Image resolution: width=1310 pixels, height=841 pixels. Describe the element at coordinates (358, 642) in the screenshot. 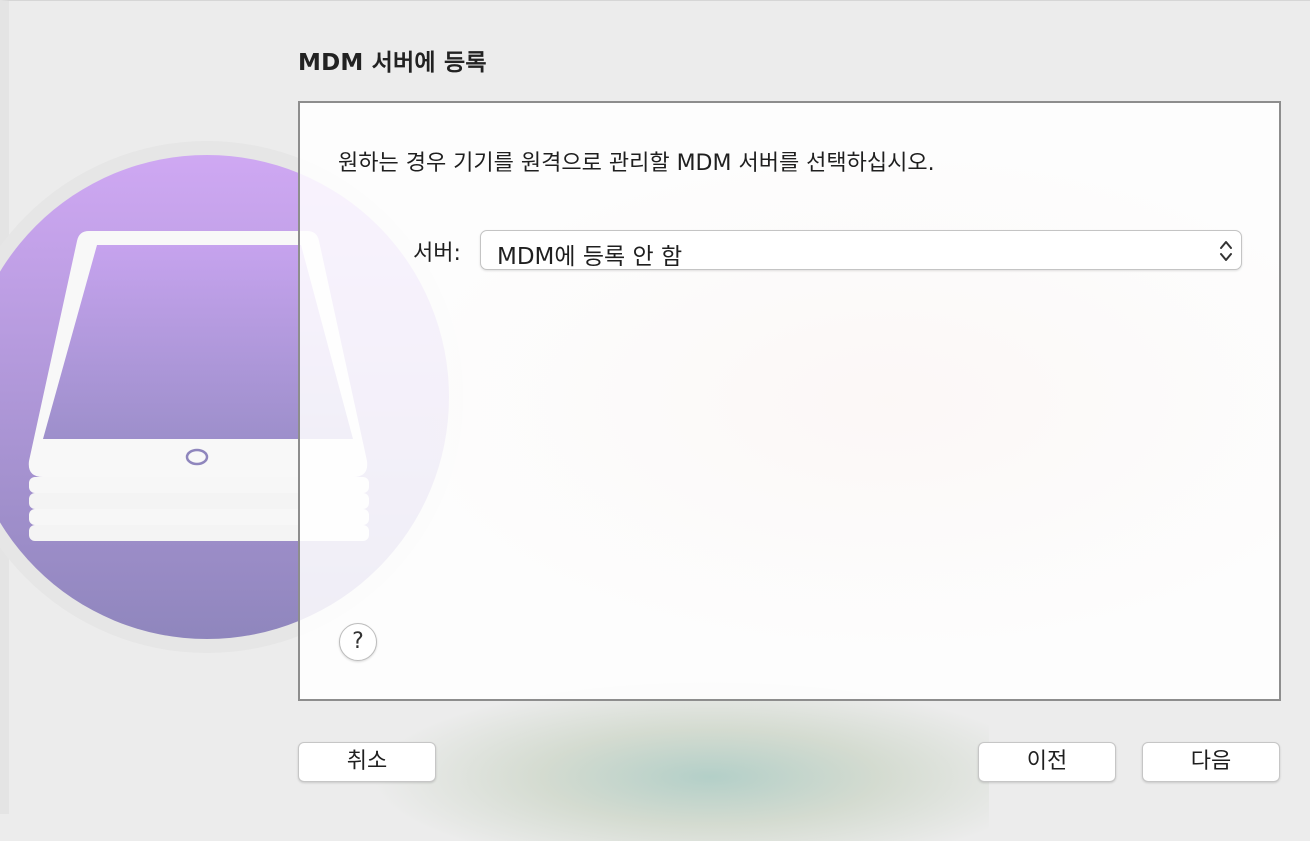

I see `help-button: ?` at that location.